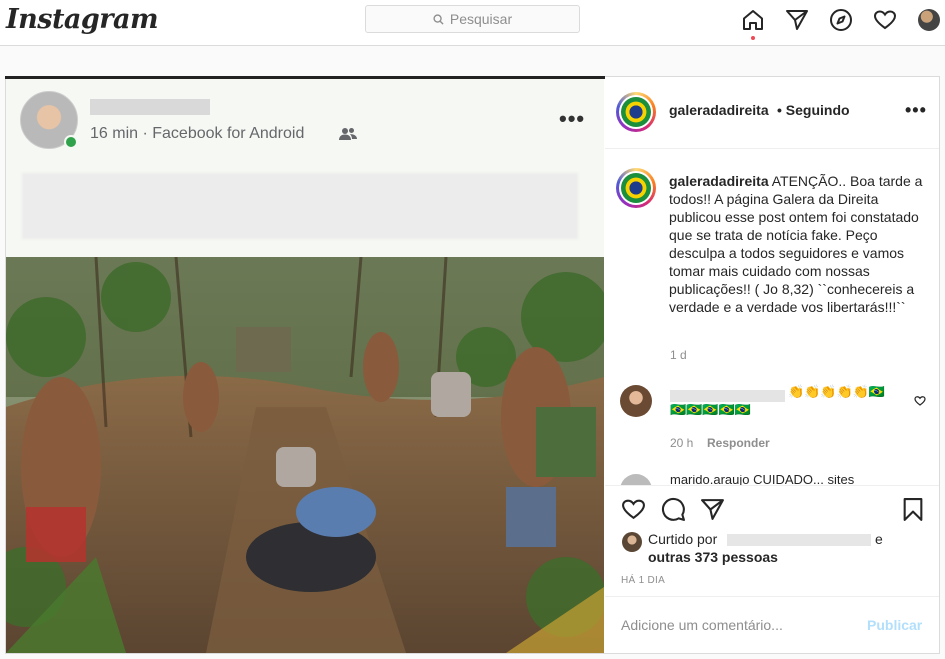 The width and height of the screenshot is (945, 659). Describe the element at coordinates (683, 539) in the screenshot. I see `liked-by-prefix: Curtido por` at that location.